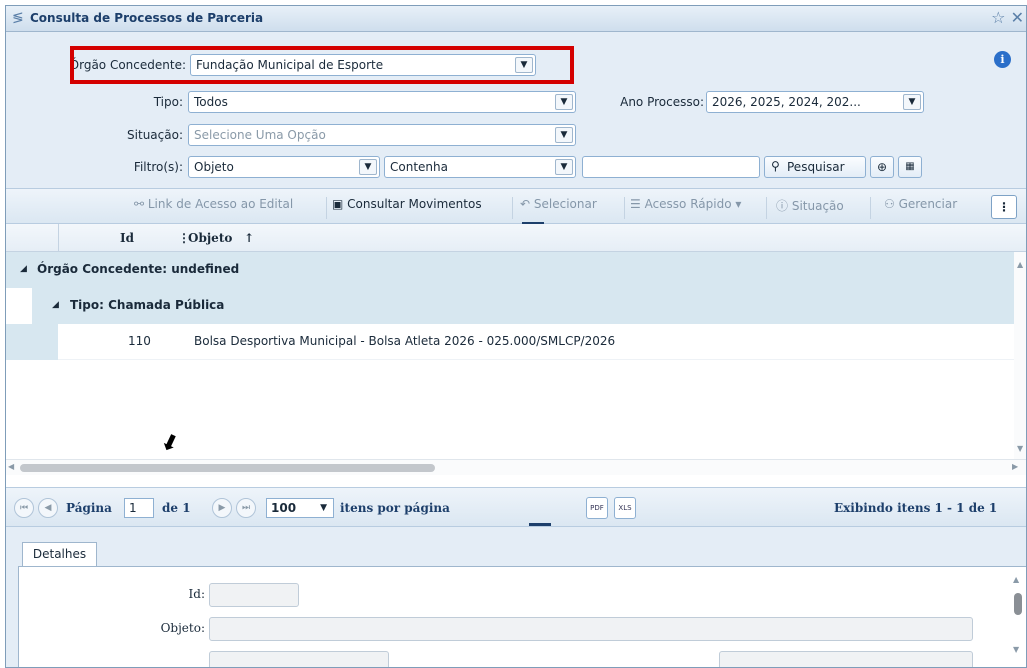 This screenshot has width=1027, height=668. I want to click on info-icon: i, so click(1002, 59).